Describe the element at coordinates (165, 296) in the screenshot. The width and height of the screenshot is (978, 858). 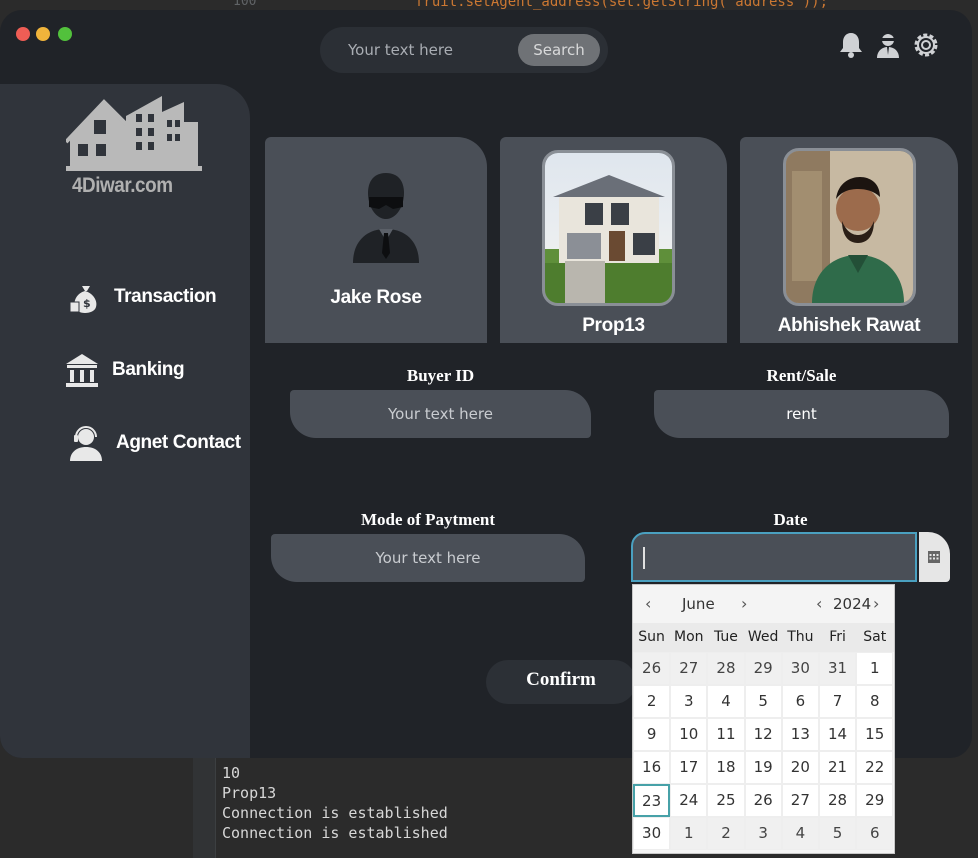
I see `sidebar-item-label: Transaction` at that location.